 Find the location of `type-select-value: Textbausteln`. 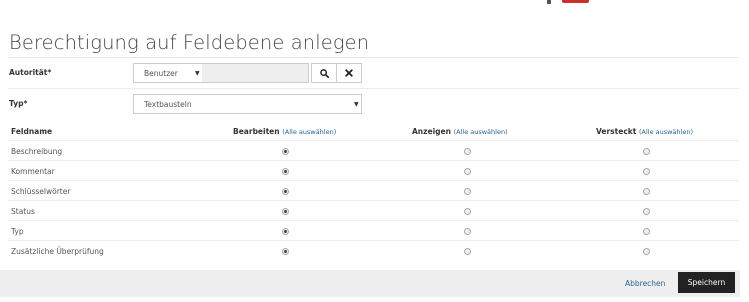

type-select-value: Textbausteln is located at coordinates (168, 104).